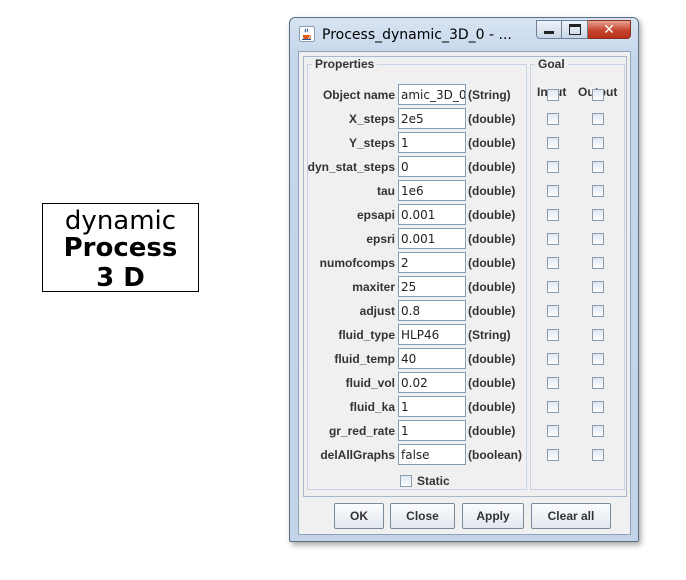  I want to click on minimize-icon, so click(549, 32).